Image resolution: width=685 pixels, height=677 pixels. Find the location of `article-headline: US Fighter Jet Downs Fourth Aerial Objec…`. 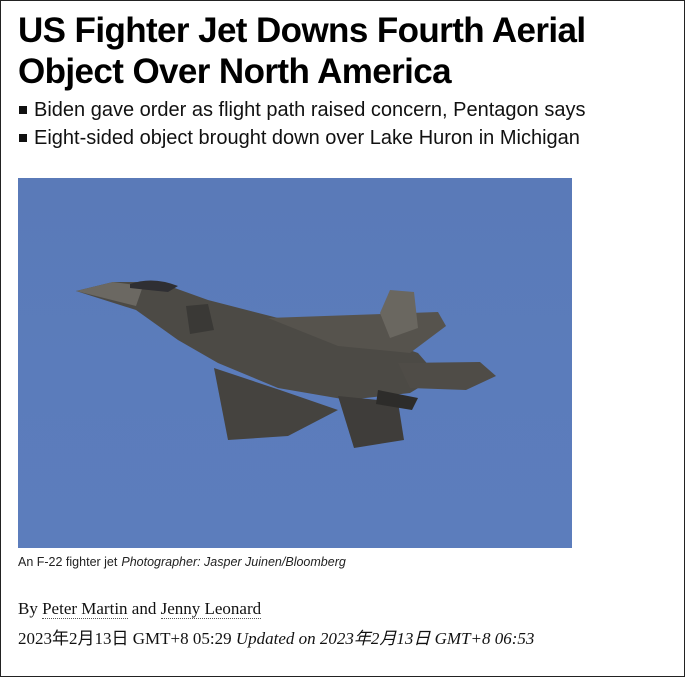

article-headline: US Fighter Jet Downs Fourth Aerial Objec… is located at coordinates (302, 51).